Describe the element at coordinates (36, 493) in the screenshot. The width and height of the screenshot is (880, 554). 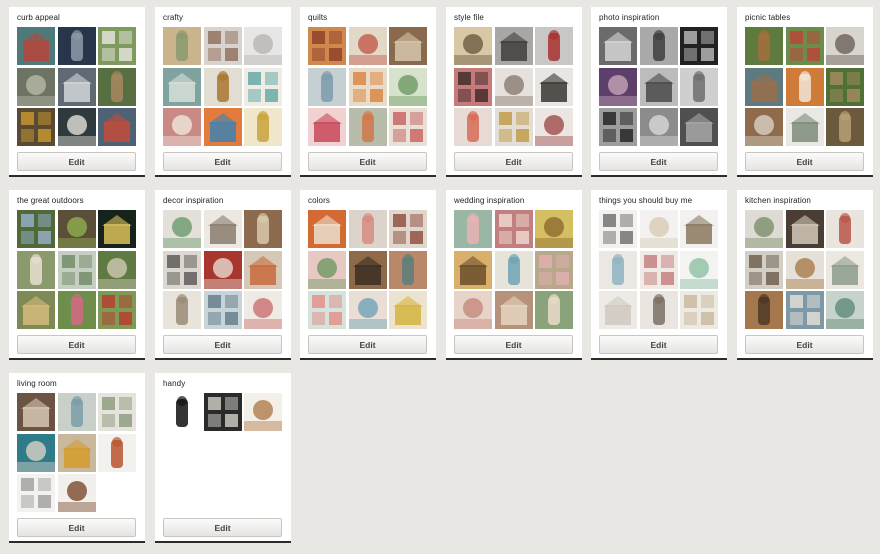
I see `gray-sofa-thumb` at that location.